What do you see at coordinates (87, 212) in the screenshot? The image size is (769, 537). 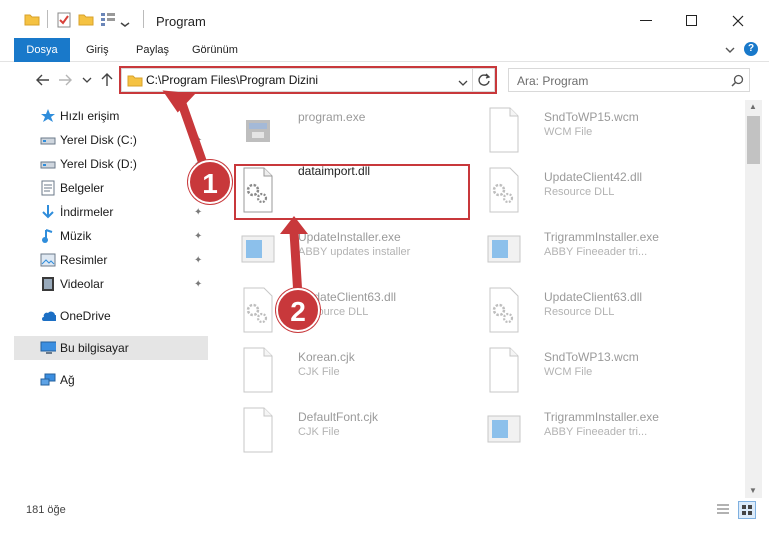 I see `sidebar-item-label: İndirmeler` at bounding box center [87, 212].